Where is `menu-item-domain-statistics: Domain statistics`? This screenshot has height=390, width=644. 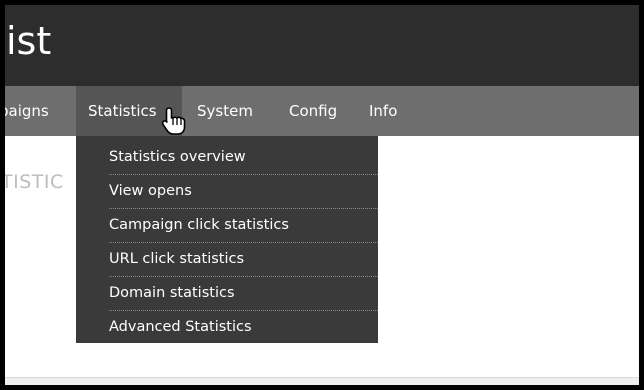
menu-item-domain-statistics: Domain statistics is located at coordinates (227, 293).